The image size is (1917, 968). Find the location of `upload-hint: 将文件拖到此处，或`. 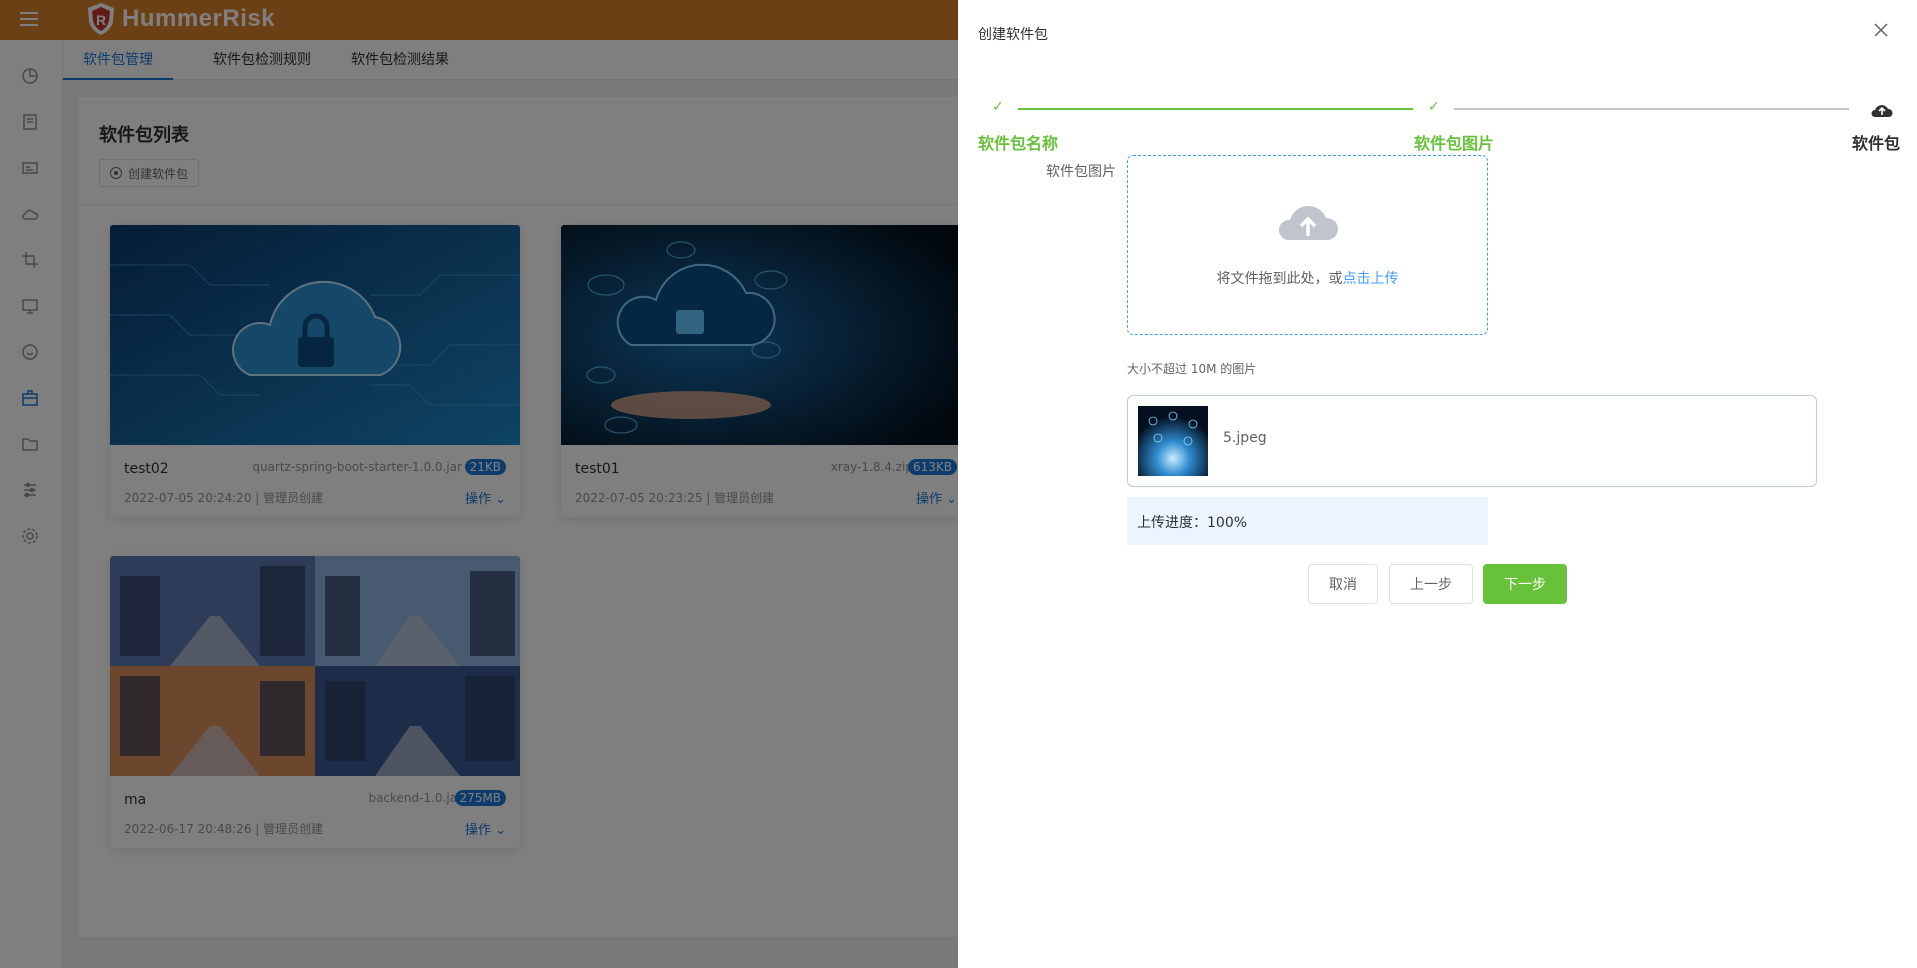

upload-hint: 将文件拖到此处，或 is located at coordinates (1279, 279).